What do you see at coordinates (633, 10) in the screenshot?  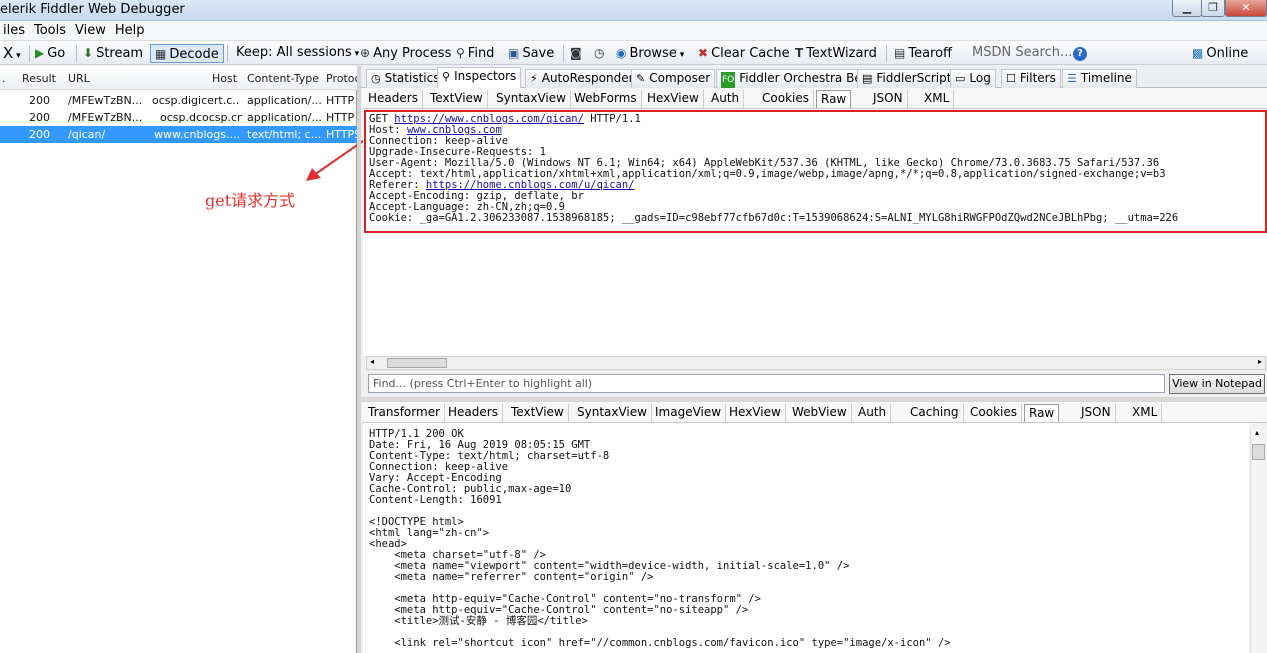 I see `title-bar: elerik Fiddler Web Debugger ▁ ❐ ✕` at bounding box center [633, 10].